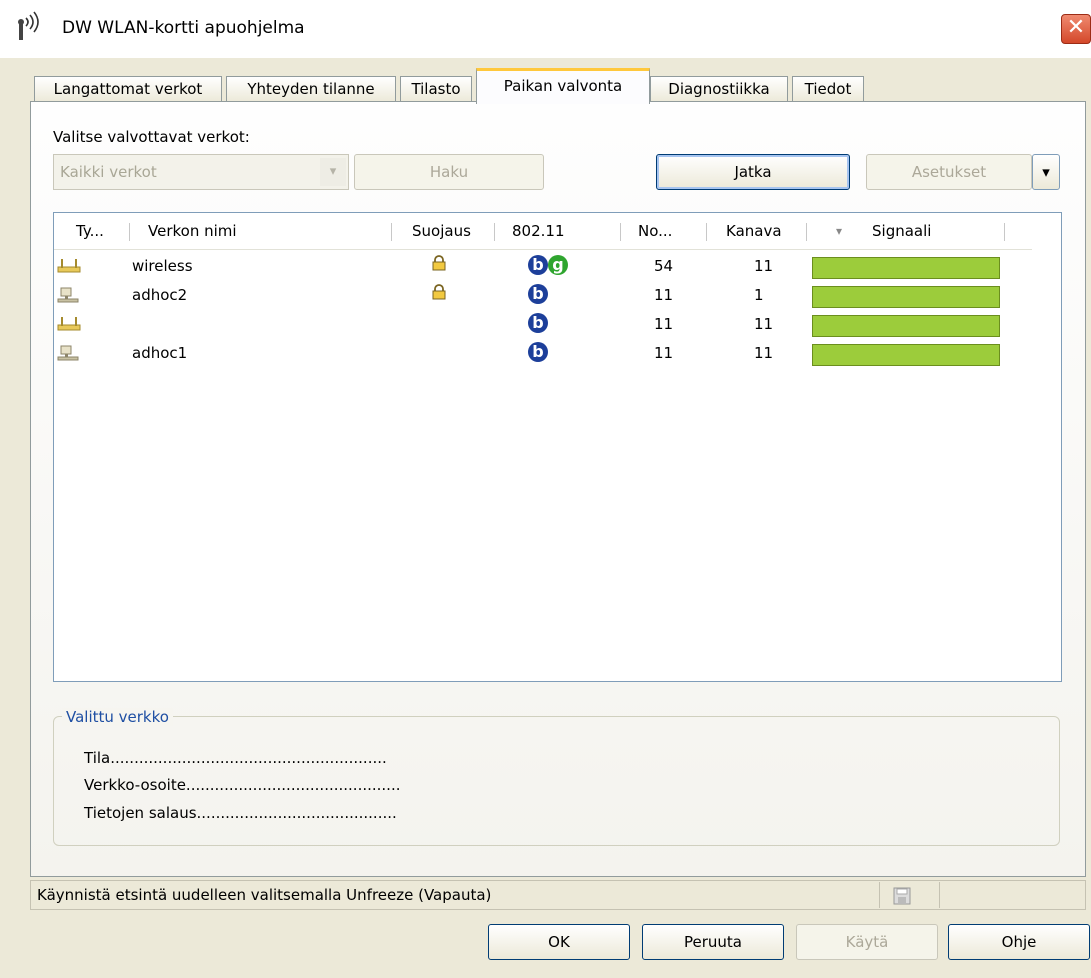 The height and width of the screenshot is (978, 1091). What do you see at coordinates (563, 86) in the screenshot?
I see `tab-site-monitor: Paikan valvonta` at bounding box center [563, 86].